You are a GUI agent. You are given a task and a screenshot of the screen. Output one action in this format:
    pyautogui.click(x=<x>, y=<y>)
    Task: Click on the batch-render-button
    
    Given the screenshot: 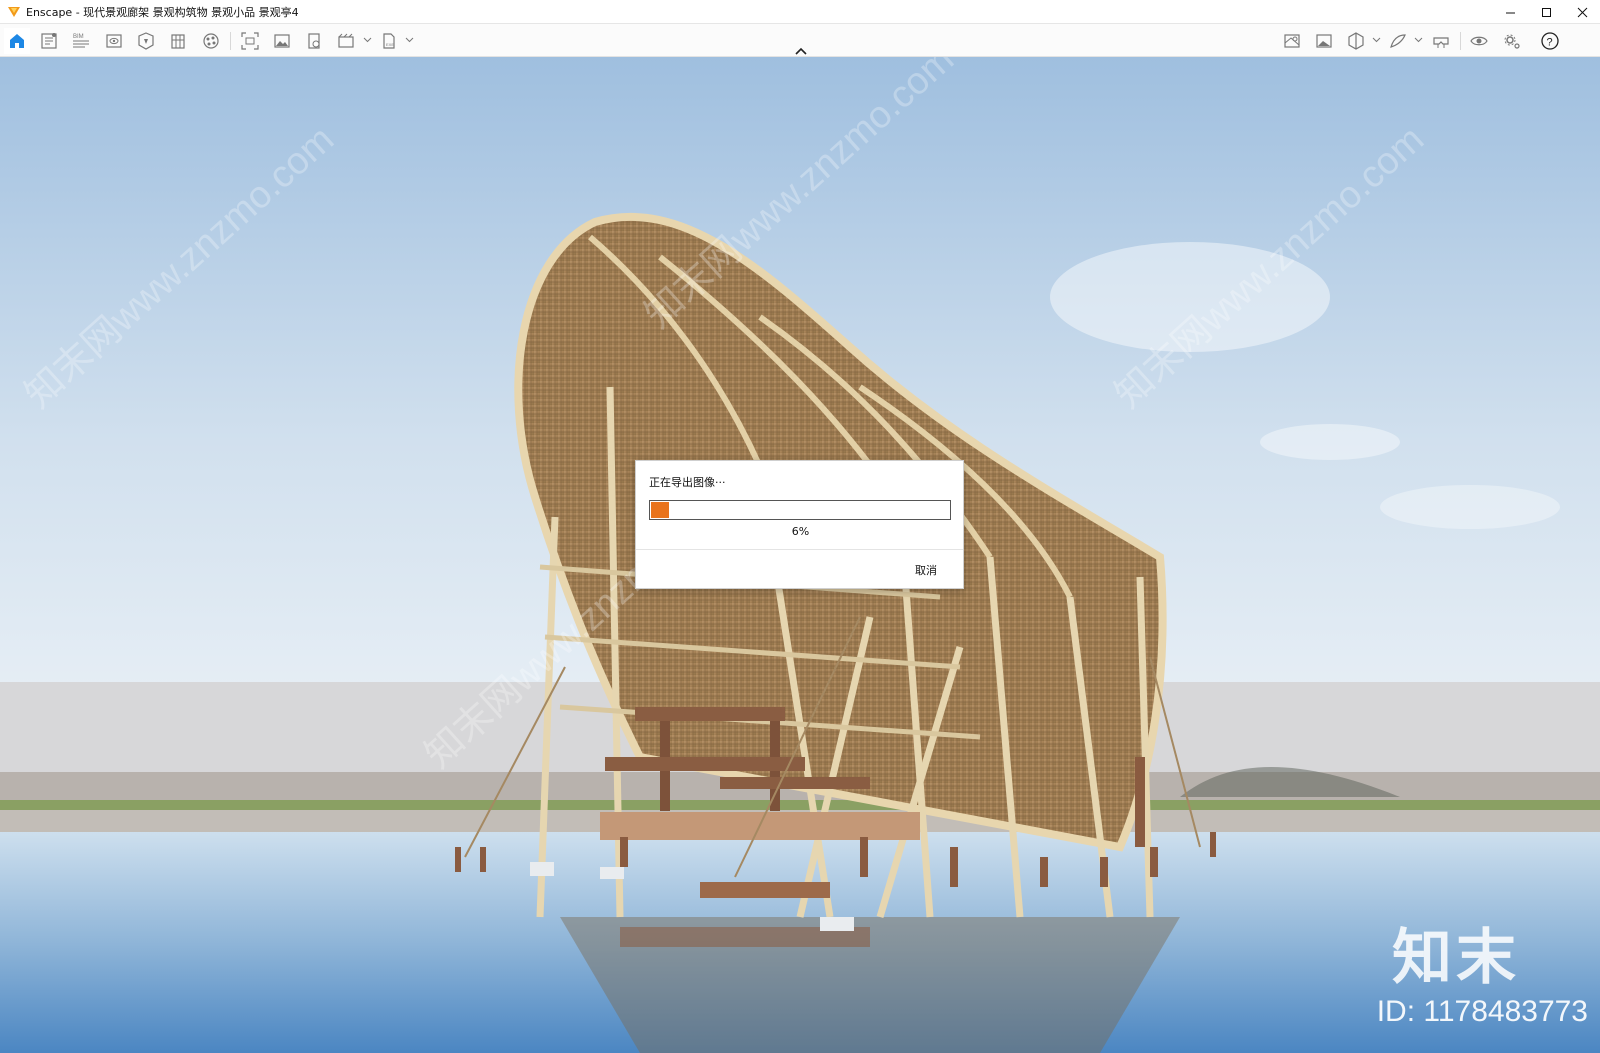 What is the action you would take?
    pyautogui.click(x=314, y=41)
    